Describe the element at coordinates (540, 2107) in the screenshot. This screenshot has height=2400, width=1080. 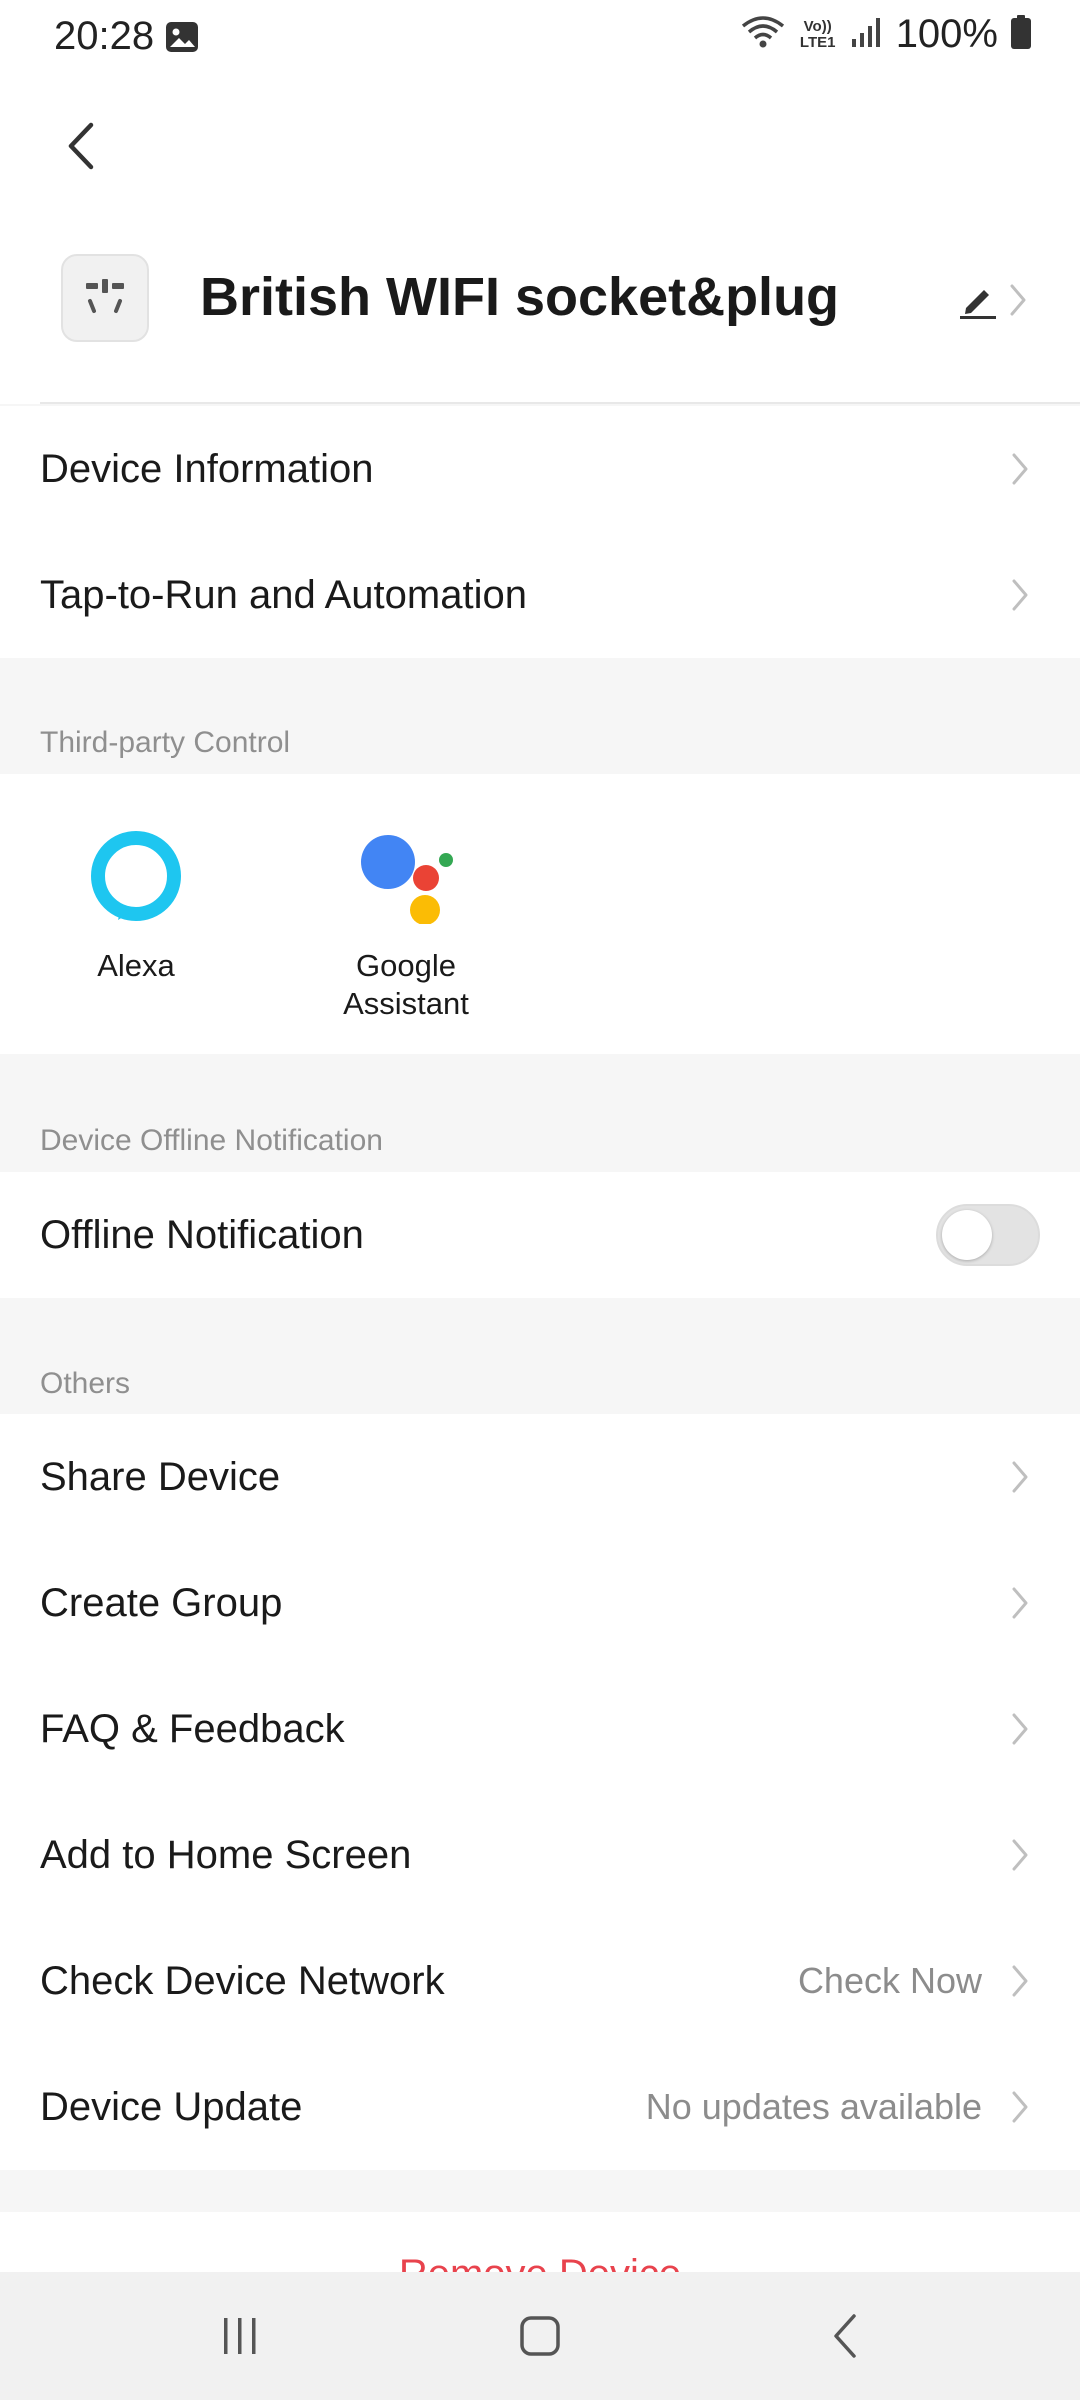
I see `device-update-row: Device Update No updates available` at that location.